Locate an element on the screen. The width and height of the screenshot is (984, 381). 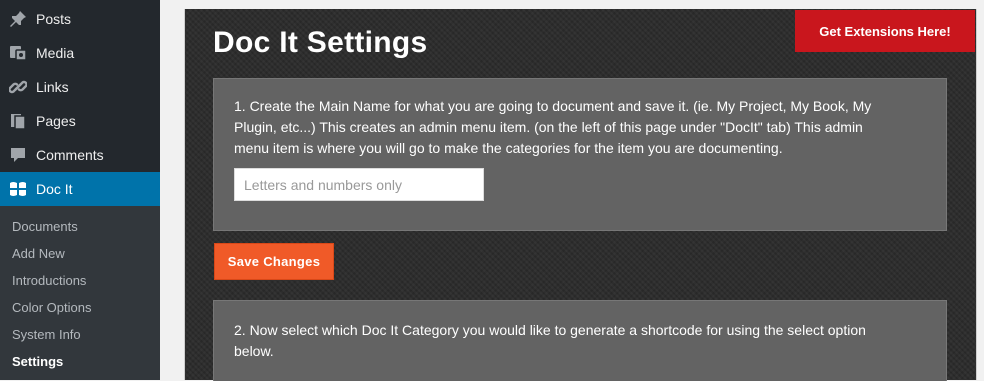
docit-icon is located at coordinates (18, 189).